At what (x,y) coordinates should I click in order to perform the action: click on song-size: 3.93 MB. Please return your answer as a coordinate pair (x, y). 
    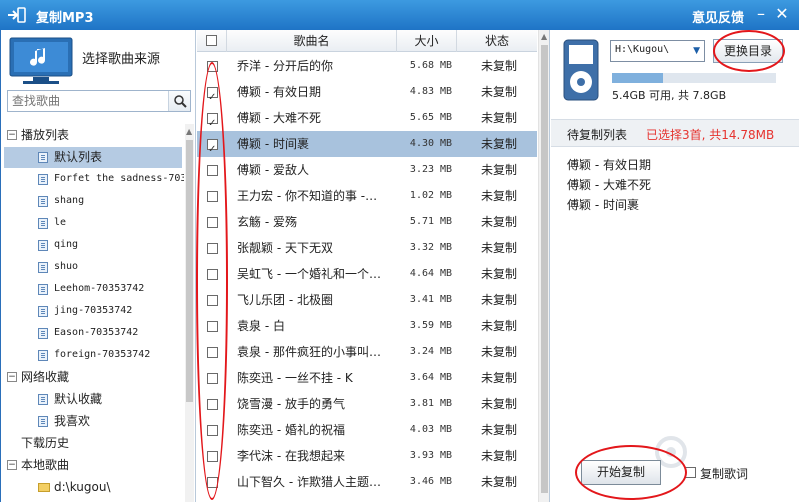
    Looking at the image, I should click on (431, 455).